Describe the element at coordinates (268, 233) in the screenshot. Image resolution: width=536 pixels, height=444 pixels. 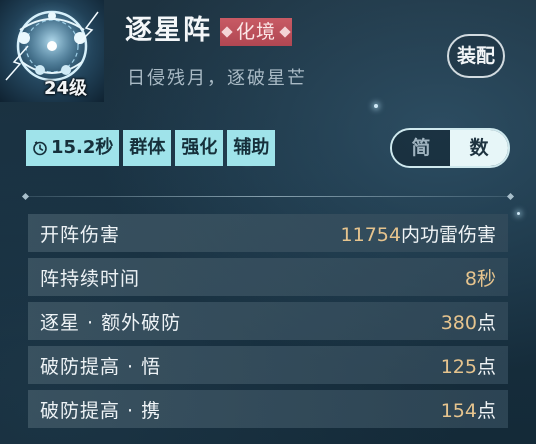
I see `stat-row: 开阵伤害 11754内功雷伤害` at that location.